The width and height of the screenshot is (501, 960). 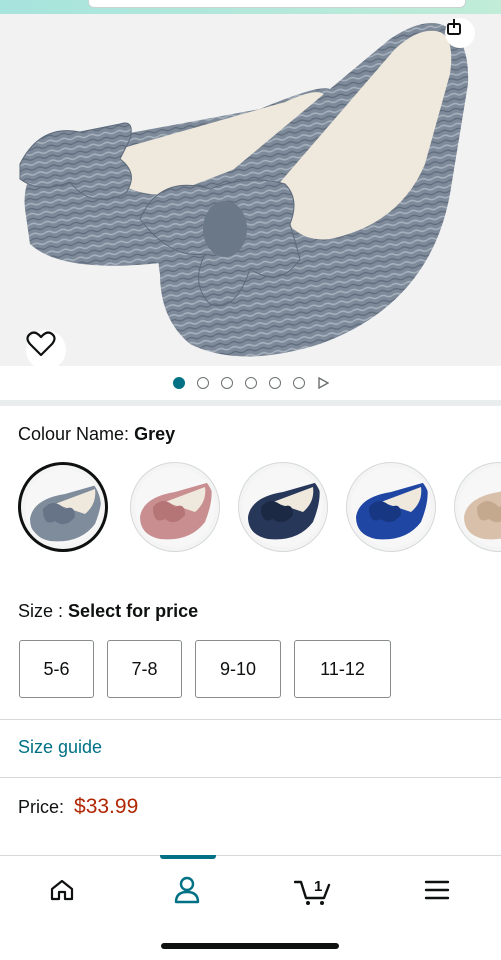 What do you see at coordinates (250, 403) in the screenshot?
I see `section-separator` at bounding box center [250, 403].